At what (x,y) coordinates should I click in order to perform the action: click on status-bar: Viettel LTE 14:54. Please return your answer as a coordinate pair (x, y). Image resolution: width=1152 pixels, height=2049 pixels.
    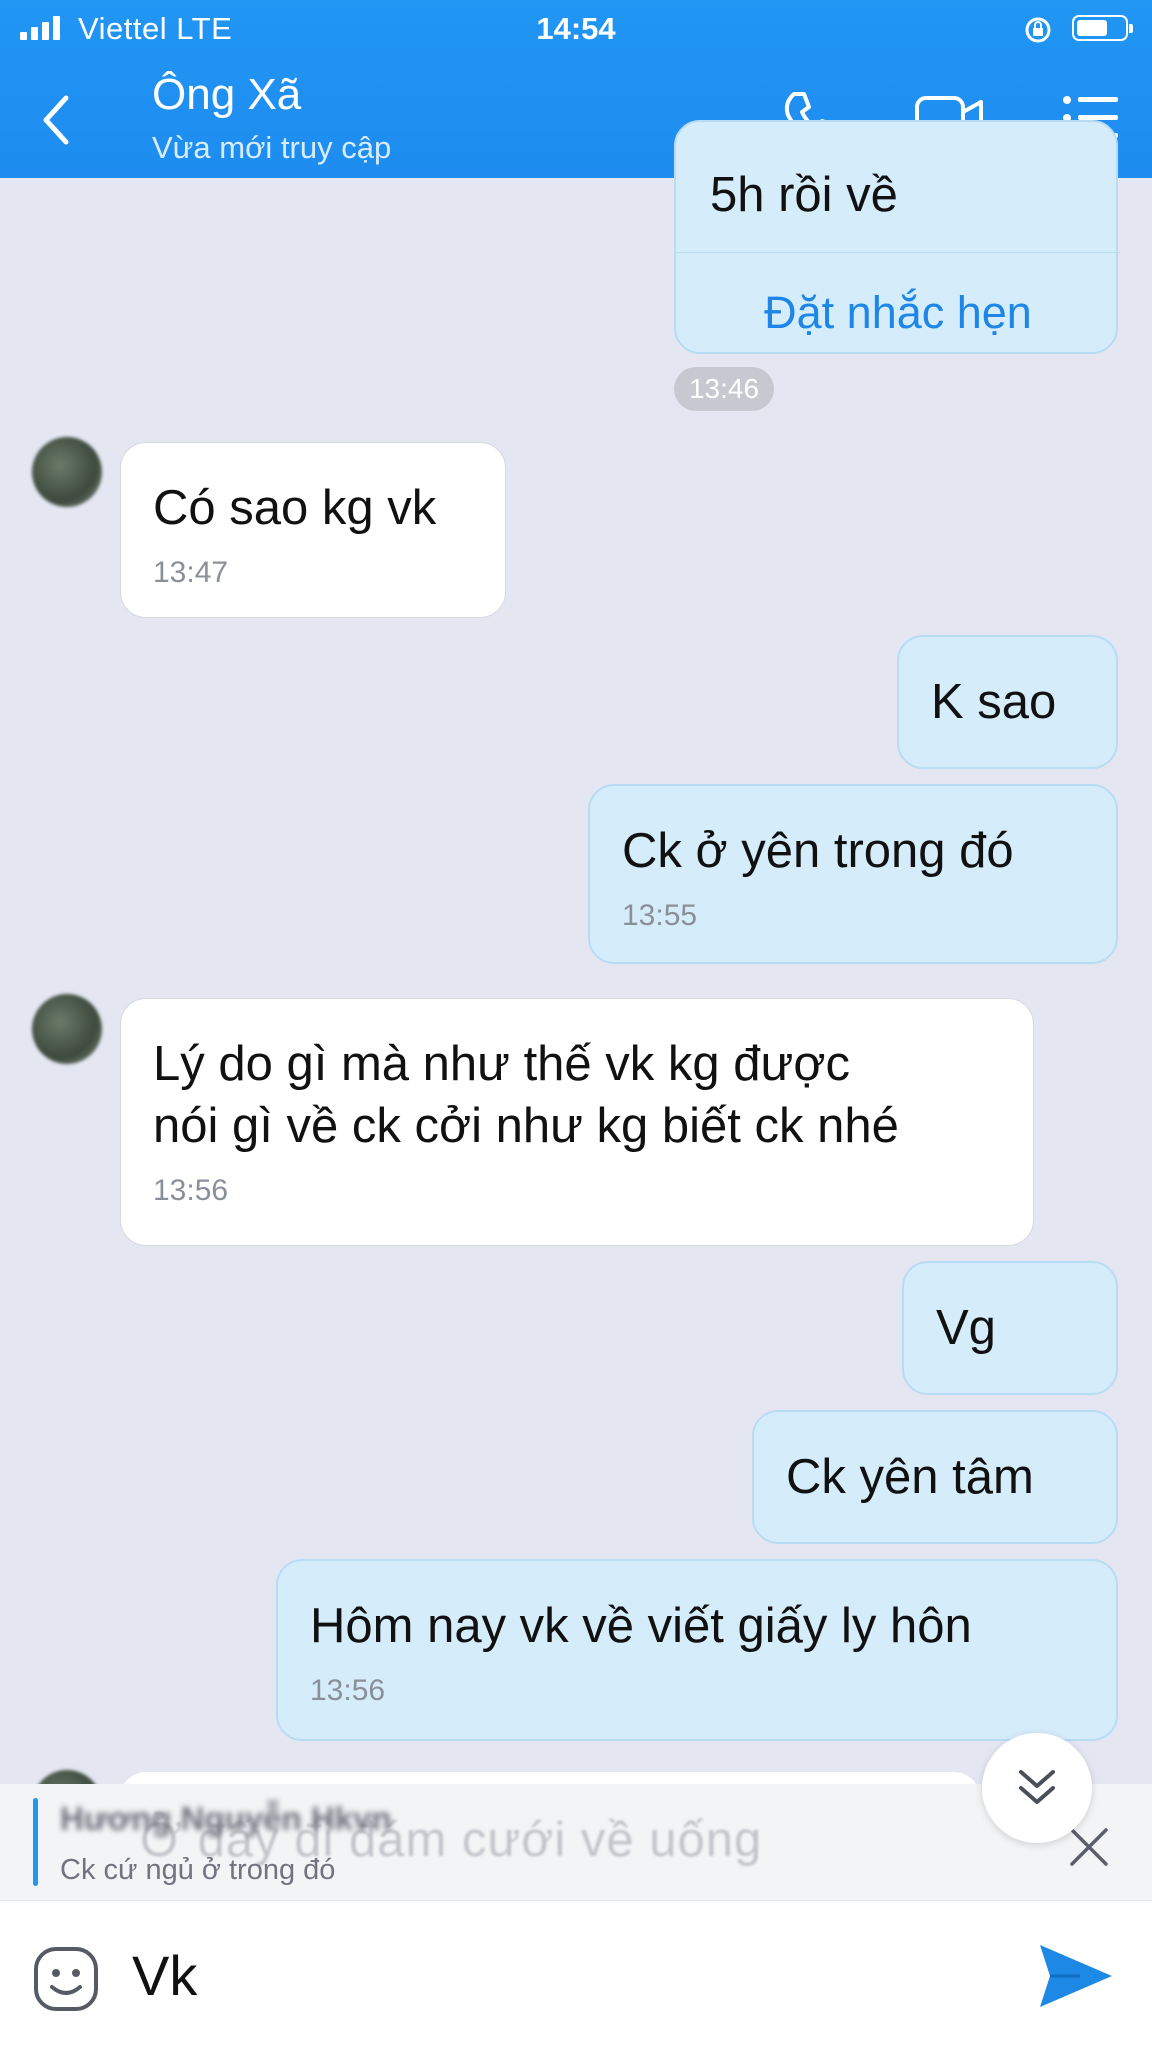
    Looking at the image, I should click on (576, 29).